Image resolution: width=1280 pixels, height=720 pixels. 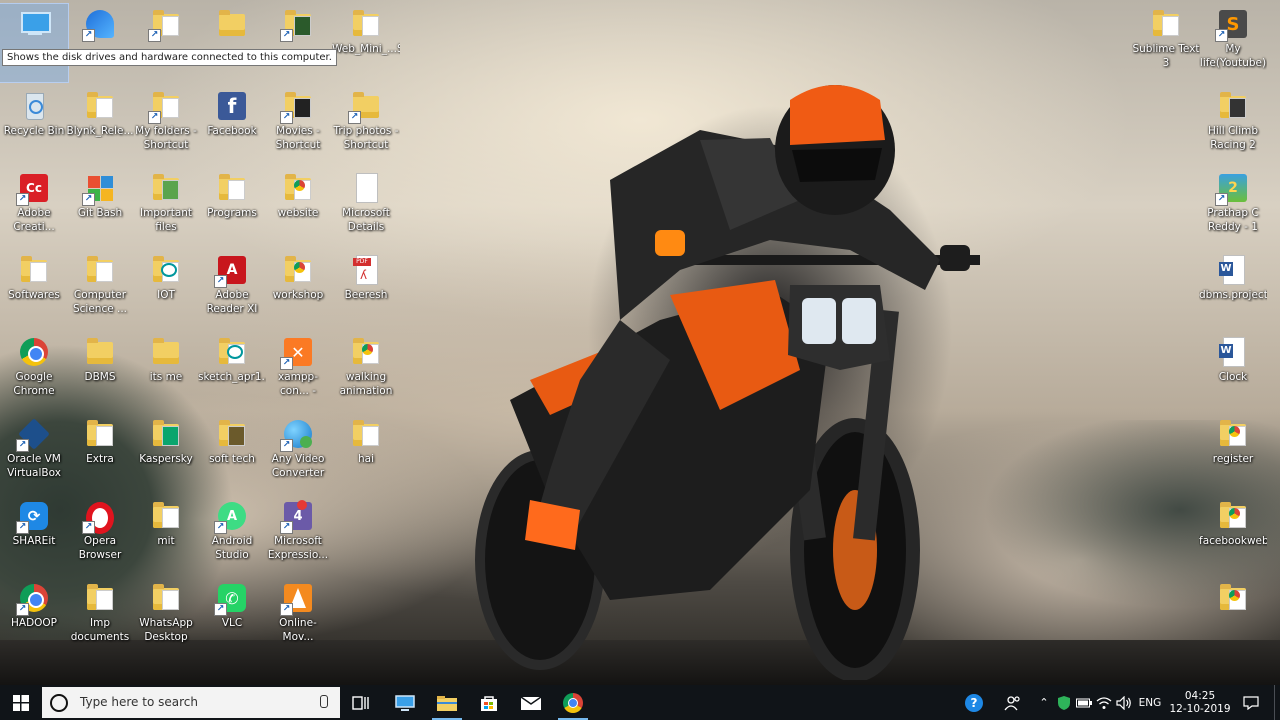 What do you see at coordinates (298, 43) in the screenshot?
I see `desktop-icon-wallpaper: ↗` at bounding box center [298, 43].